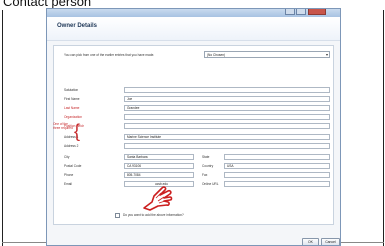  I want to click on address1-field: Marine Science Institute, so click(227, 137).